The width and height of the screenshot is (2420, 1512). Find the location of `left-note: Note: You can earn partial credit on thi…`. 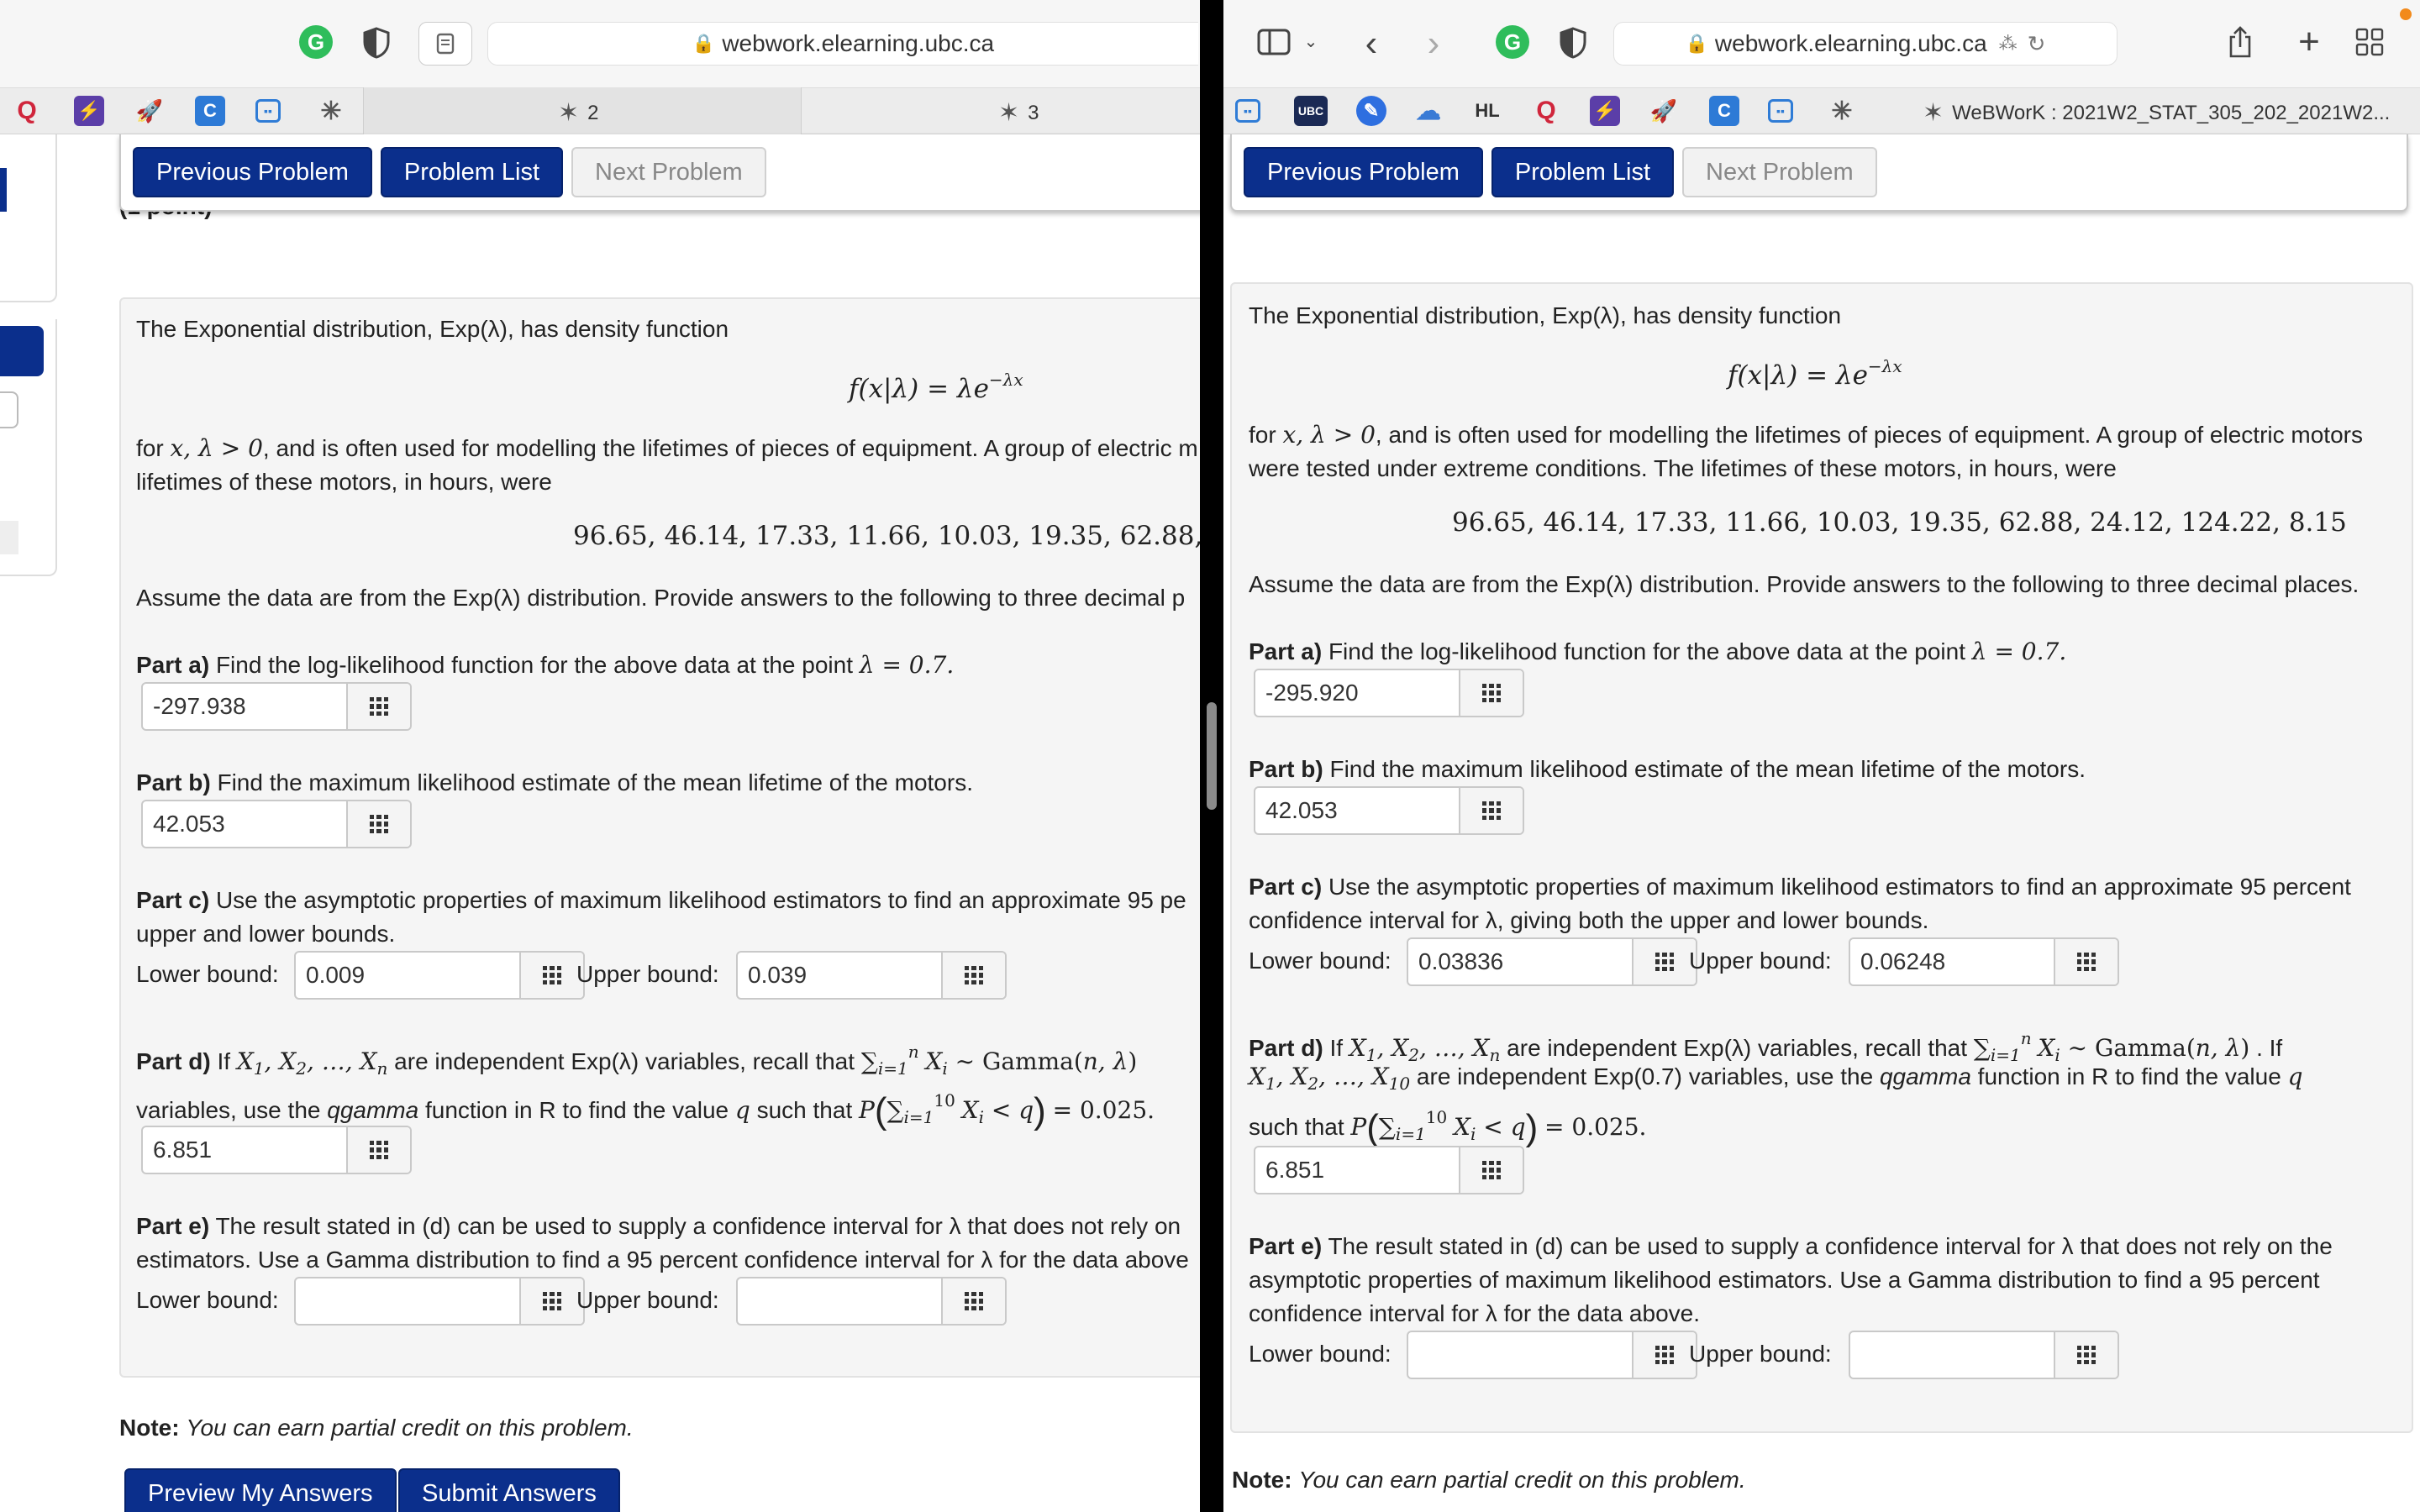

left-note: Note: You can earn partial credit on thi… is located at coordinates (376, 1428).